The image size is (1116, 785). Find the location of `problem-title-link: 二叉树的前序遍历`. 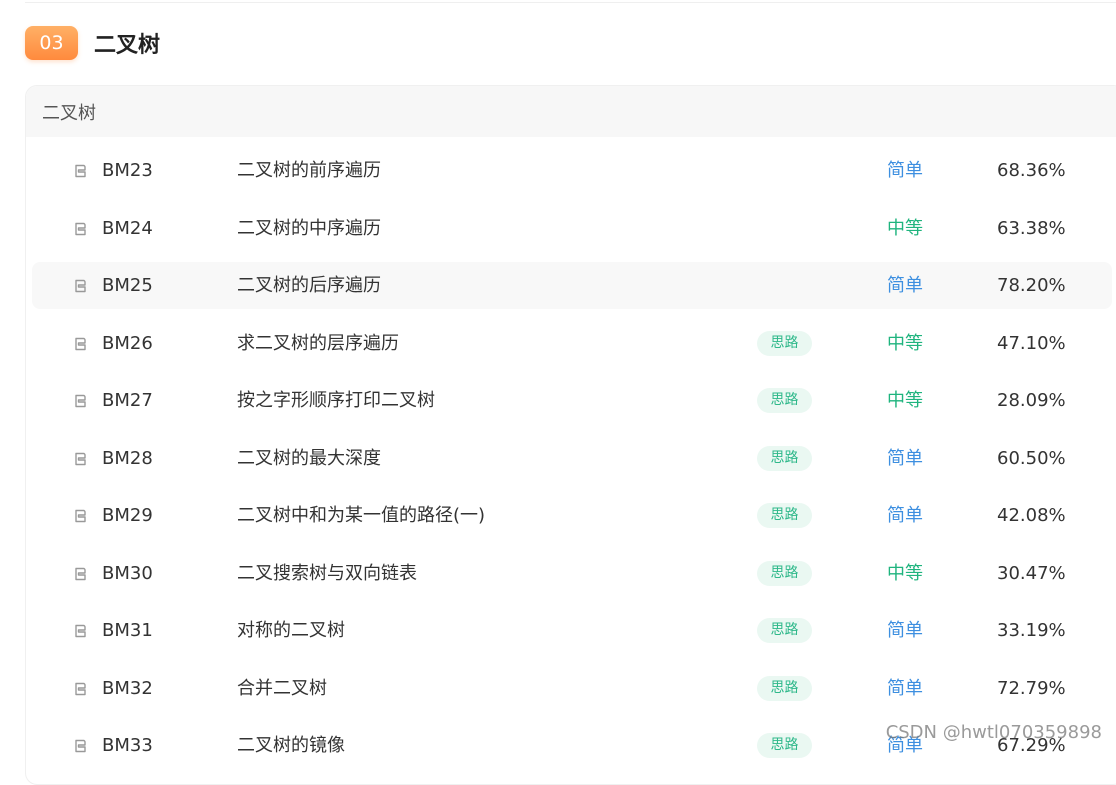

problem-title-link: 二叉树的前序遍历 is located at coordinates (309, 170).